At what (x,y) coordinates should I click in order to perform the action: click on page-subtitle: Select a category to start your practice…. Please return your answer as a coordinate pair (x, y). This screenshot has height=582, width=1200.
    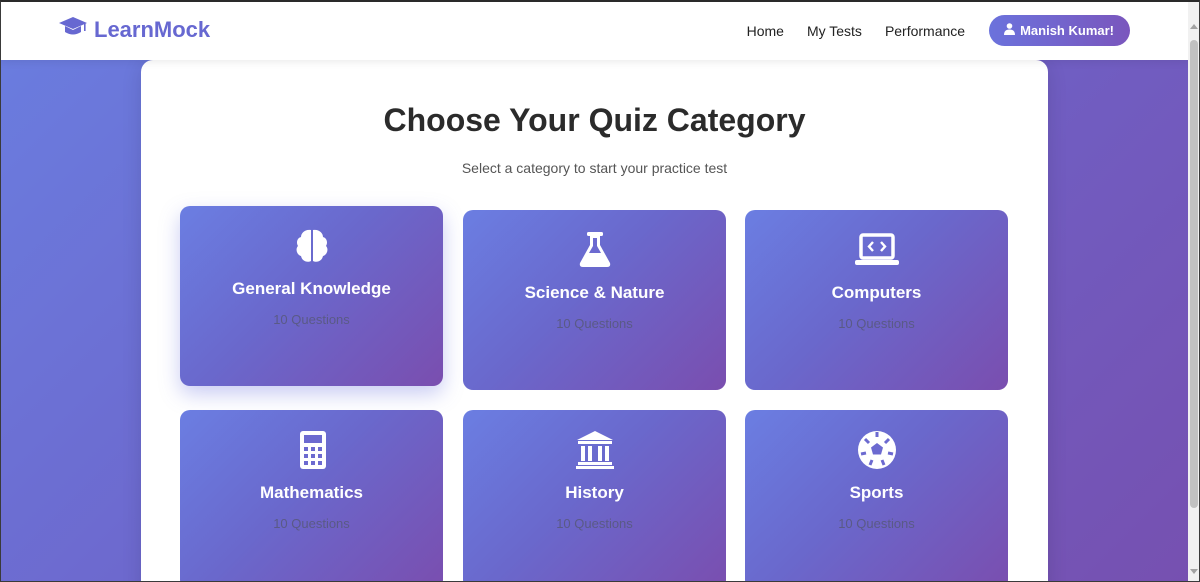
    Looking at the image, I should click on (594, 168).